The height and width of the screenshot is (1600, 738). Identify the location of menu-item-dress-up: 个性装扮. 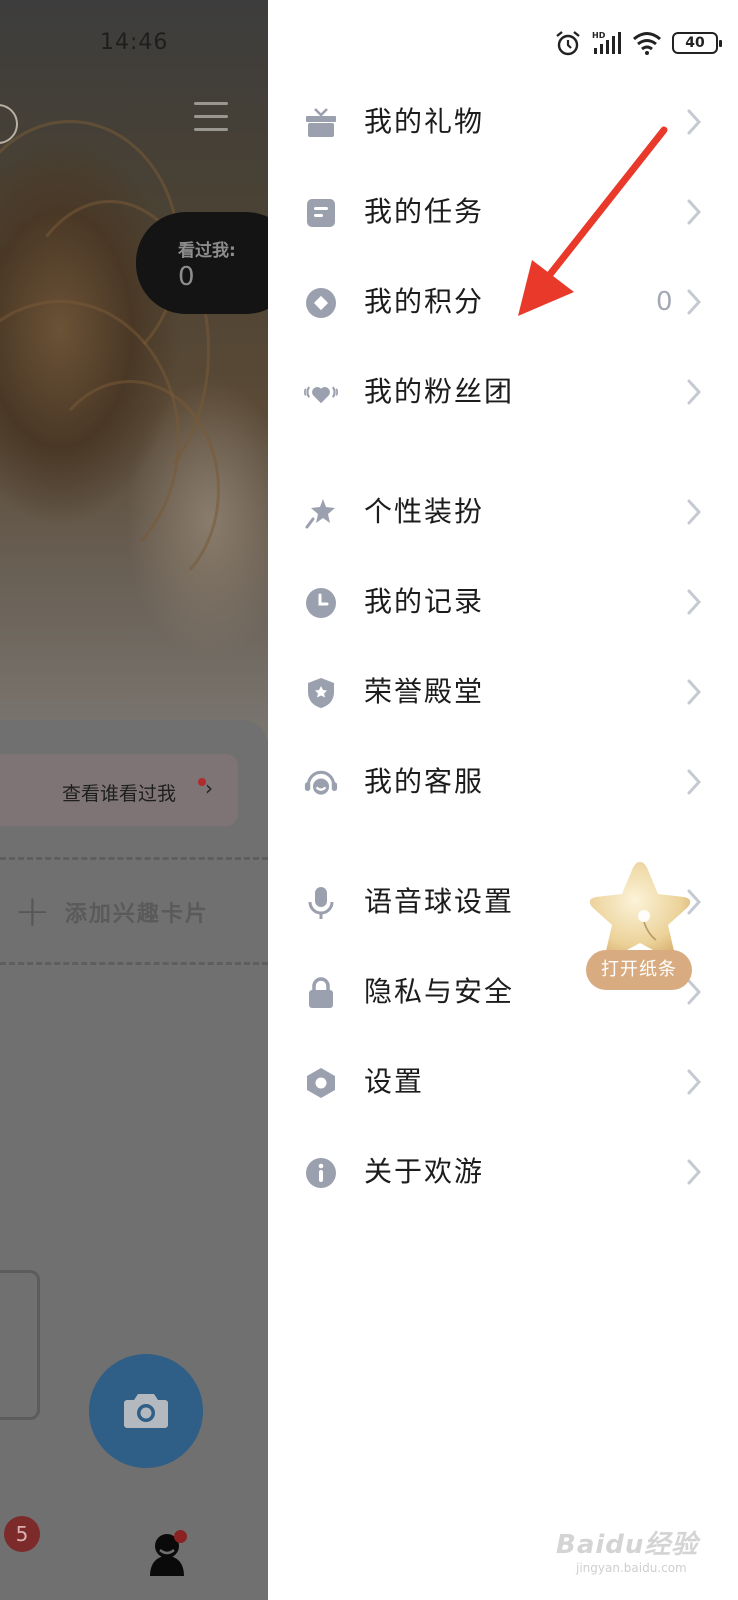
(503, 512).